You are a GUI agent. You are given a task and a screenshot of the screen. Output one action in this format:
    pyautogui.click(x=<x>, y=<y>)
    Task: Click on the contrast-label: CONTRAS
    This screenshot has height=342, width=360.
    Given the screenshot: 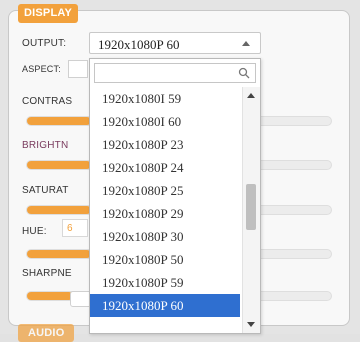 What is the action you would take?
    pyautogui.click(x=47, y=101)
    